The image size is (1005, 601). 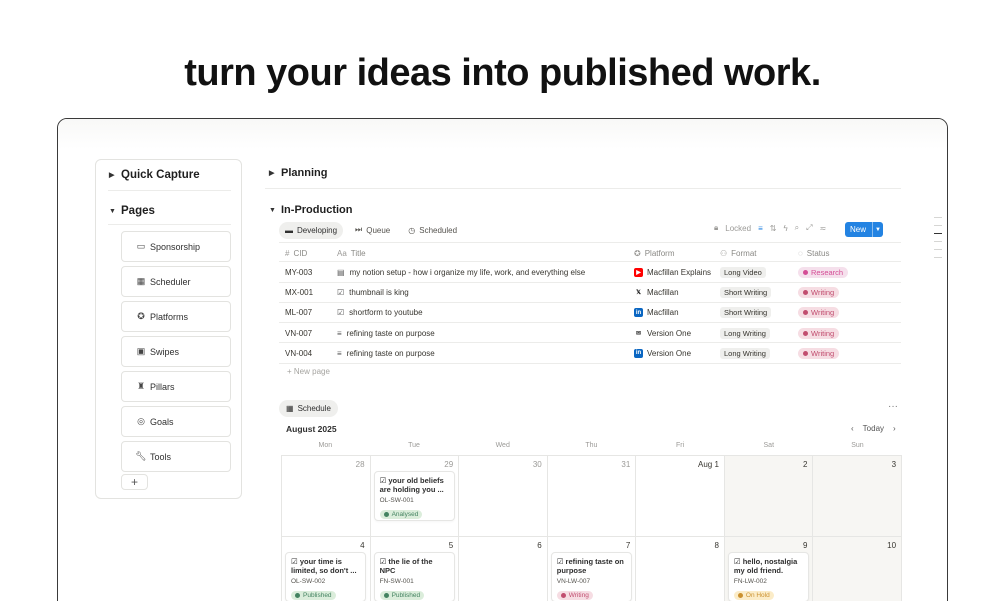 I want to click on page-label: Goals, so click(x=162, y=421).